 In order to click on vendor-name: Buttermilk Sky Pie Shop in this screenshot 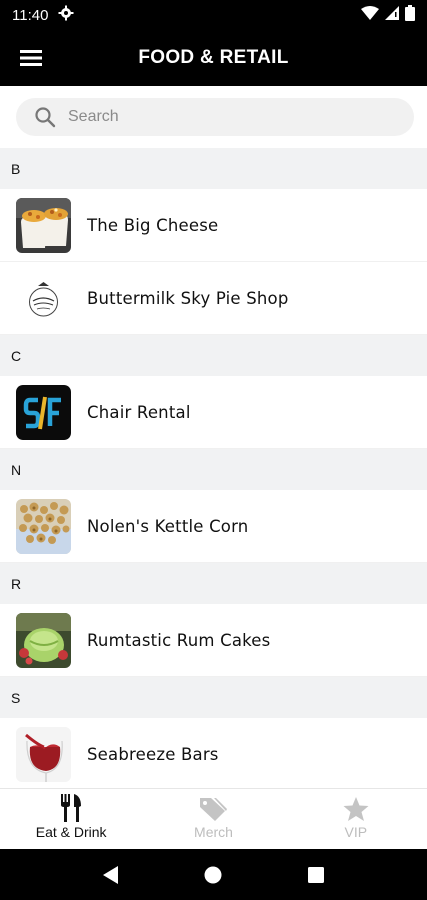, I will do `click(188, 298)`.